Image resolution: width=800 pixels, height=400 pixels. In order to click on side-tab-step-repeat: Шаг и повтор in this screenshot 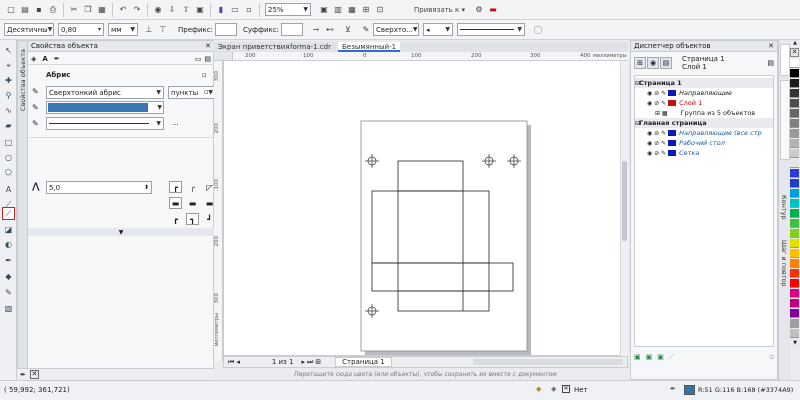, I will do `click(784, 263)`.